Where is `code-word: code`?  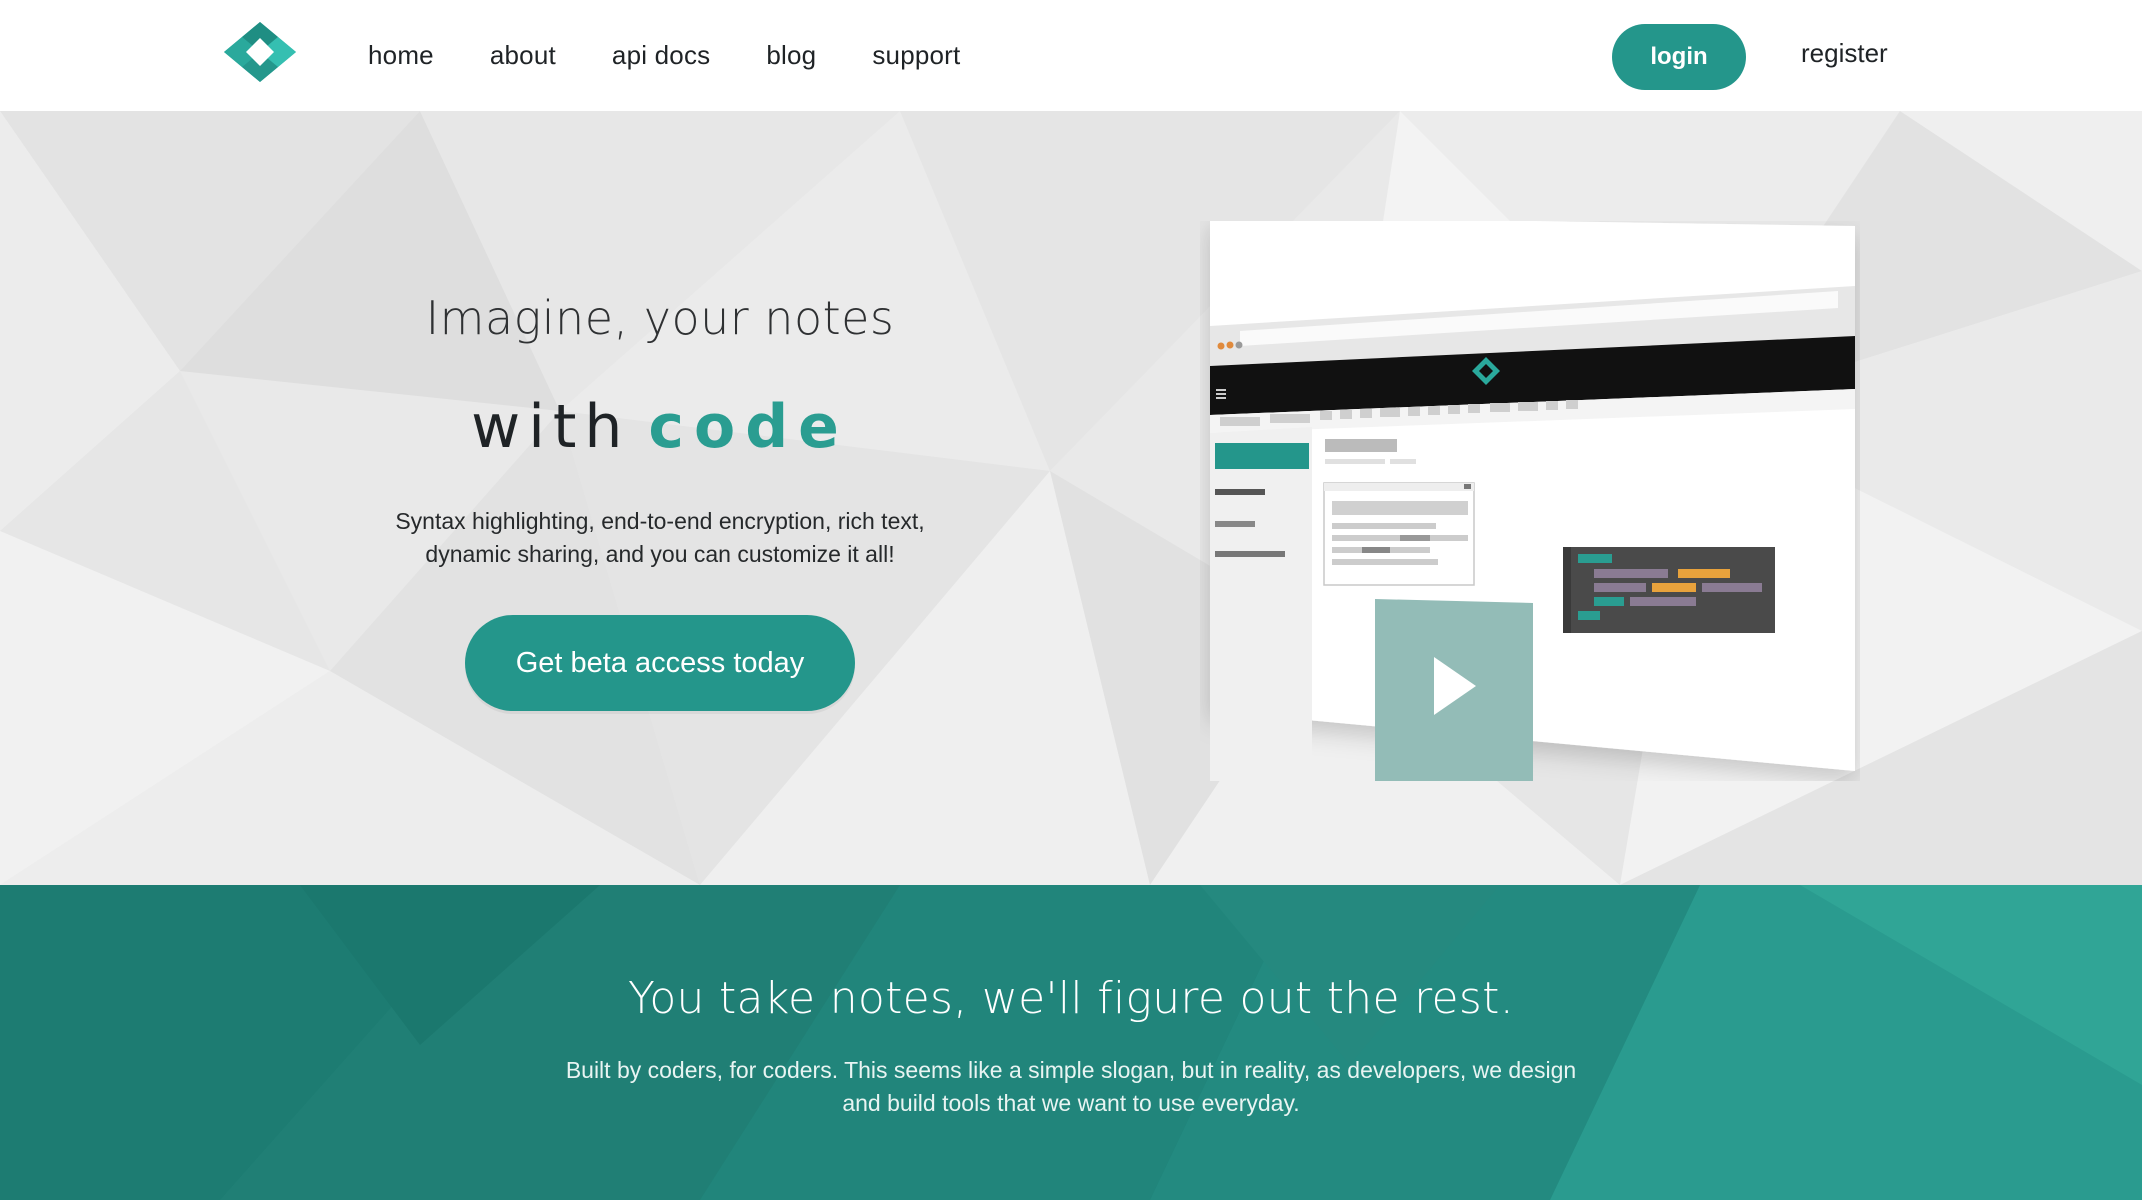
code-word: code is located at coordinates (748, 427).